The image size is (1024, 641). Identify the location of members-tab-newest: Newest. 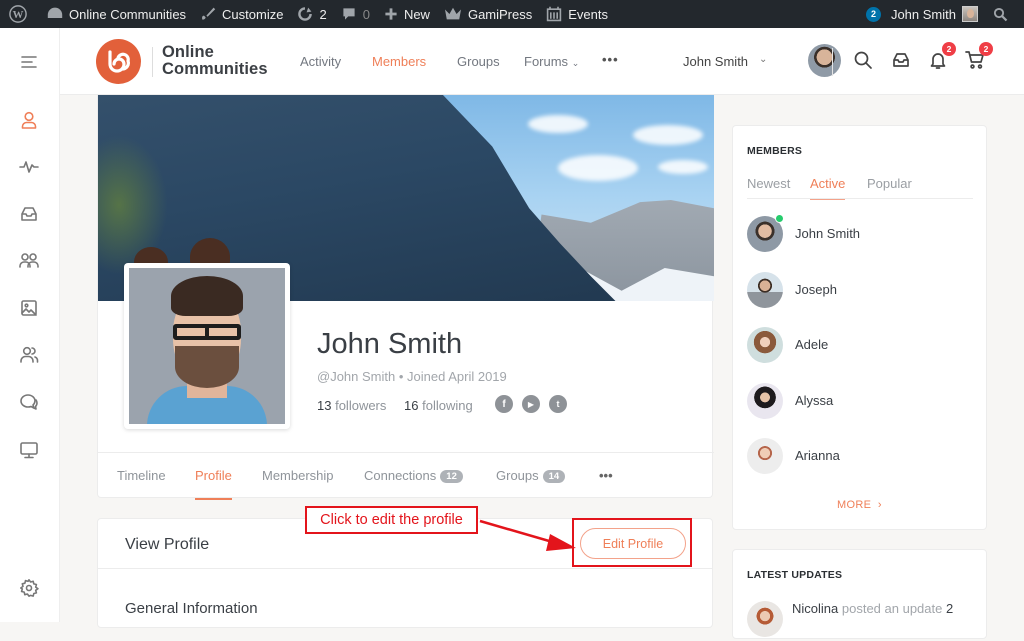
(768, 183).